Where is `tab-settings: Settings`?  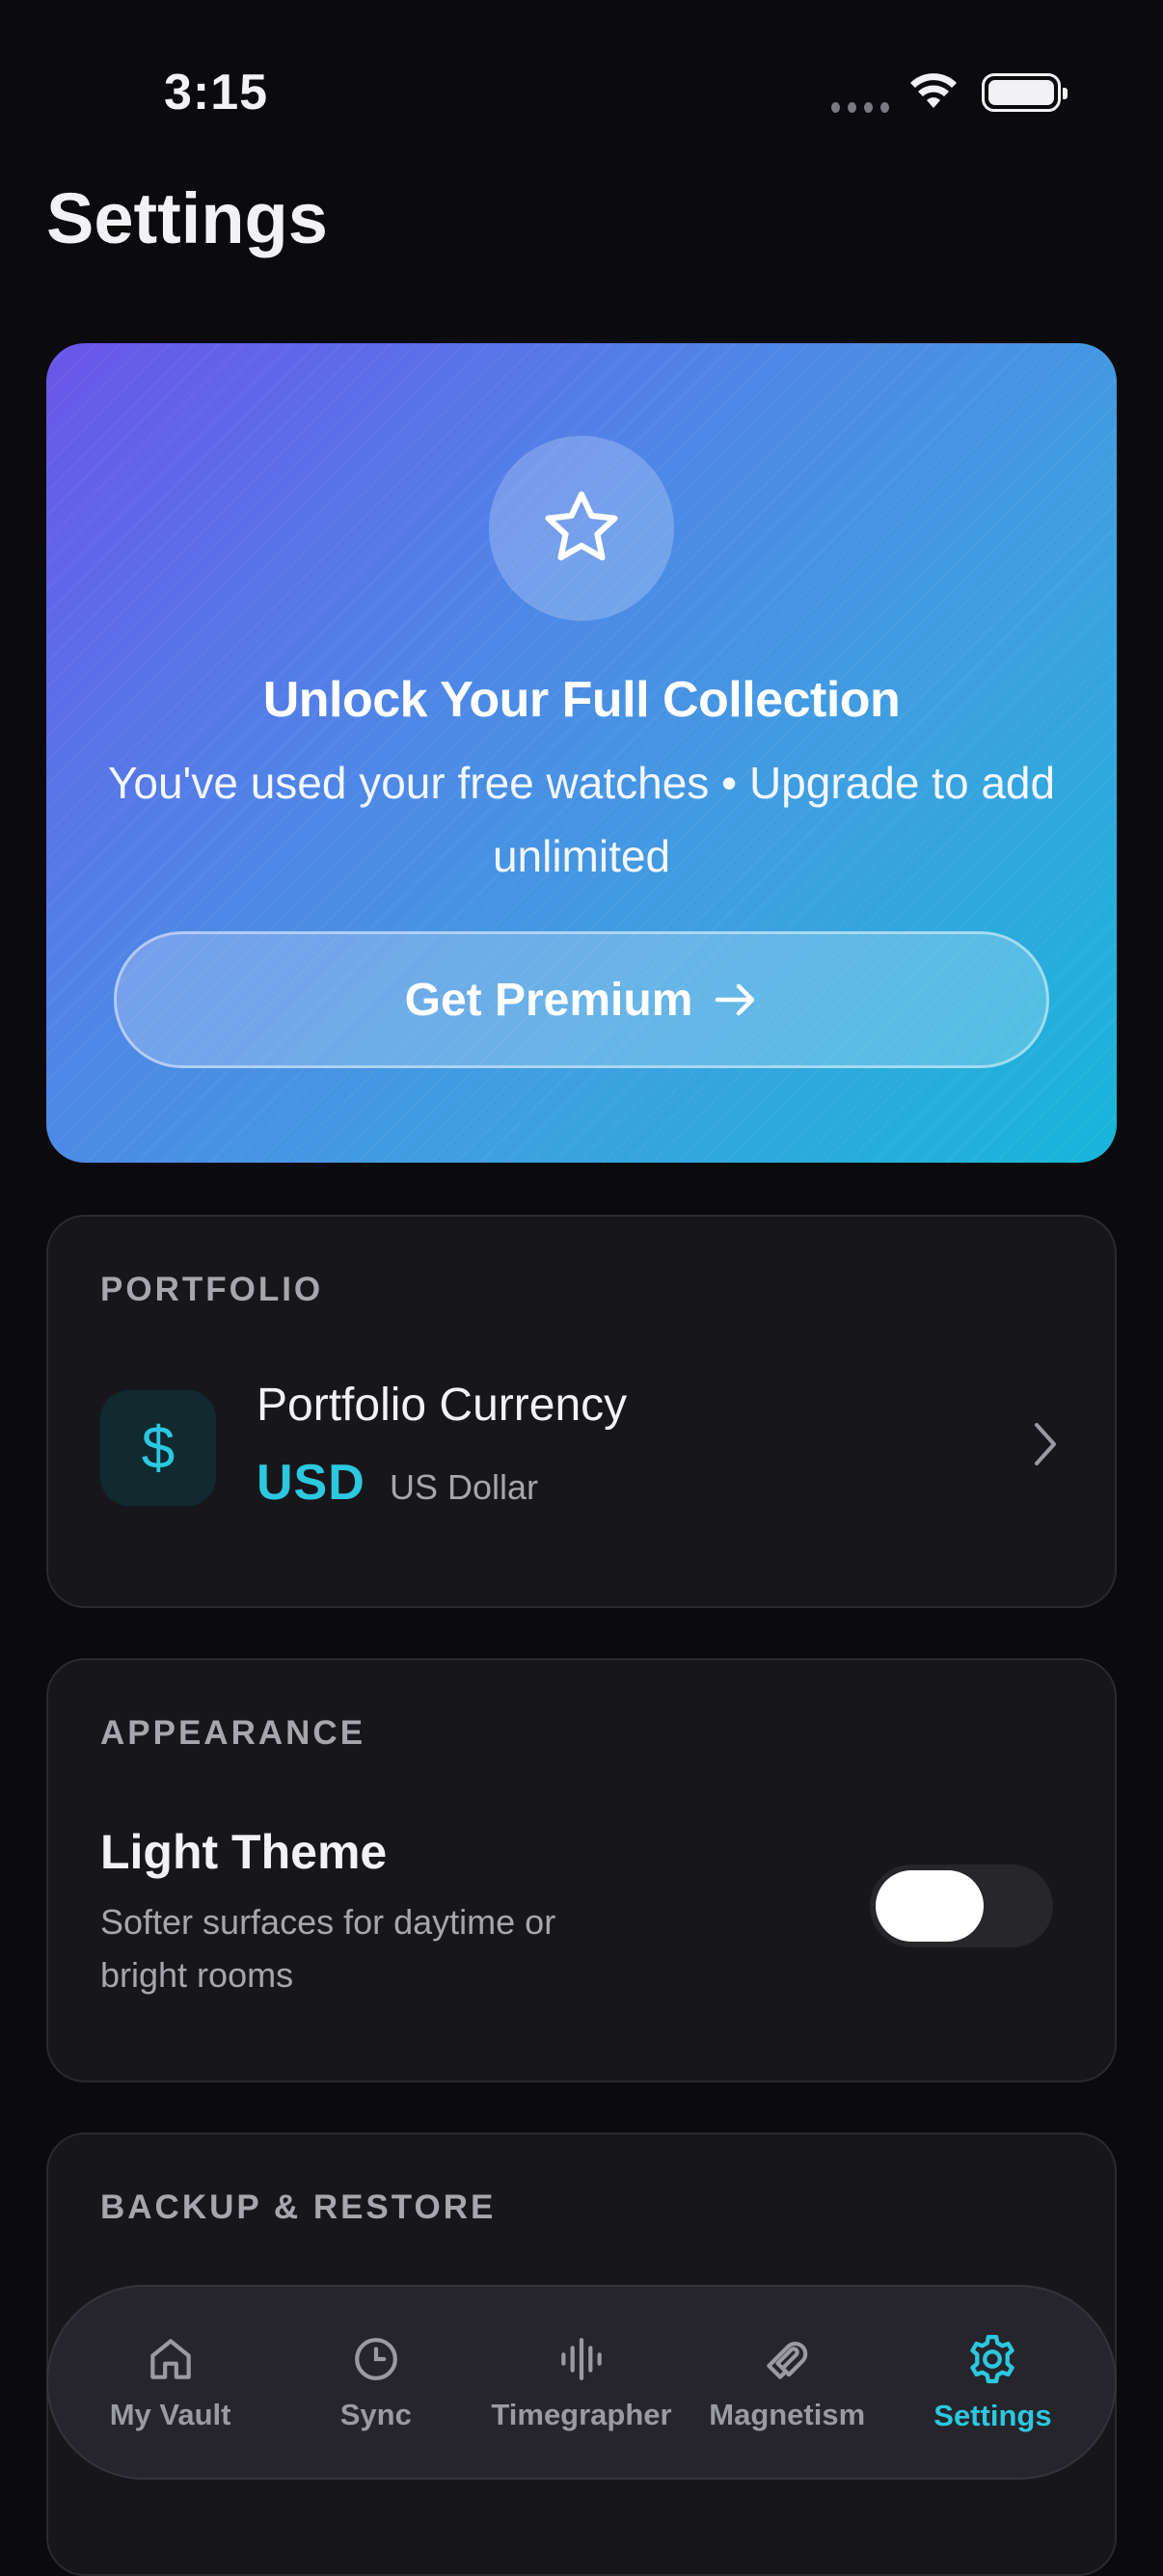
tab-settings: Settings is located at coordinates (992, 2382).